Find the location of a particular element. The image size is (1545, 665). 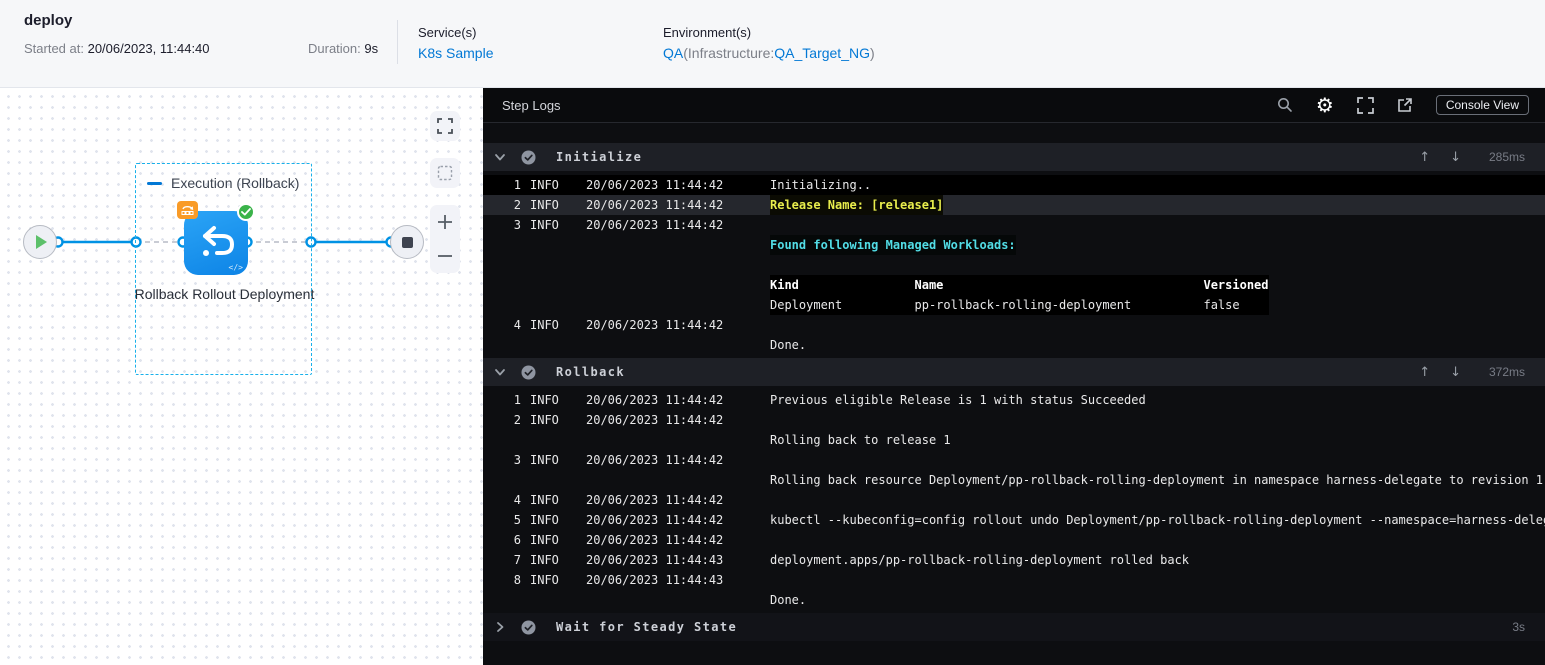

open-external-icon is located at coordinates (1405, 105).